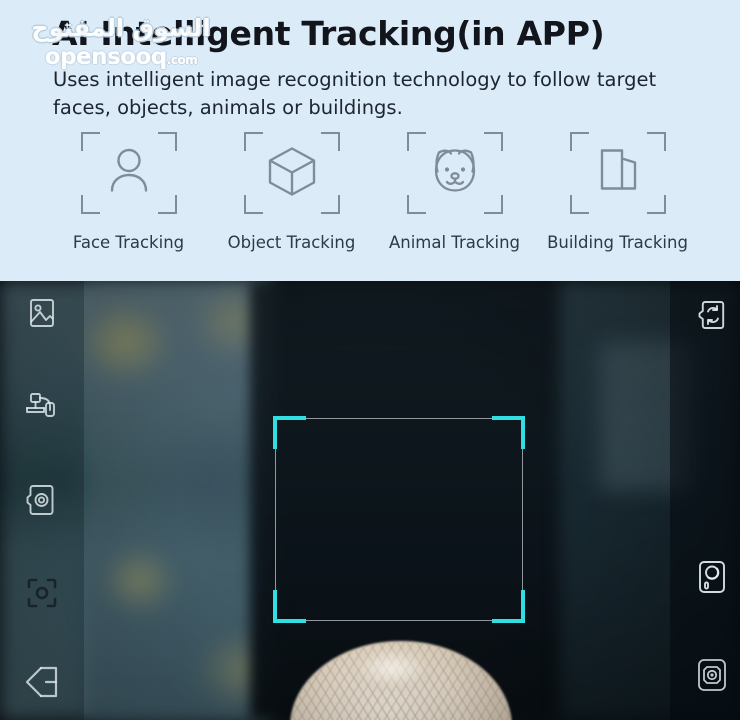 This screenshot has height=720, width=740. I want to click on face-tracking-box, so click(399, 519).